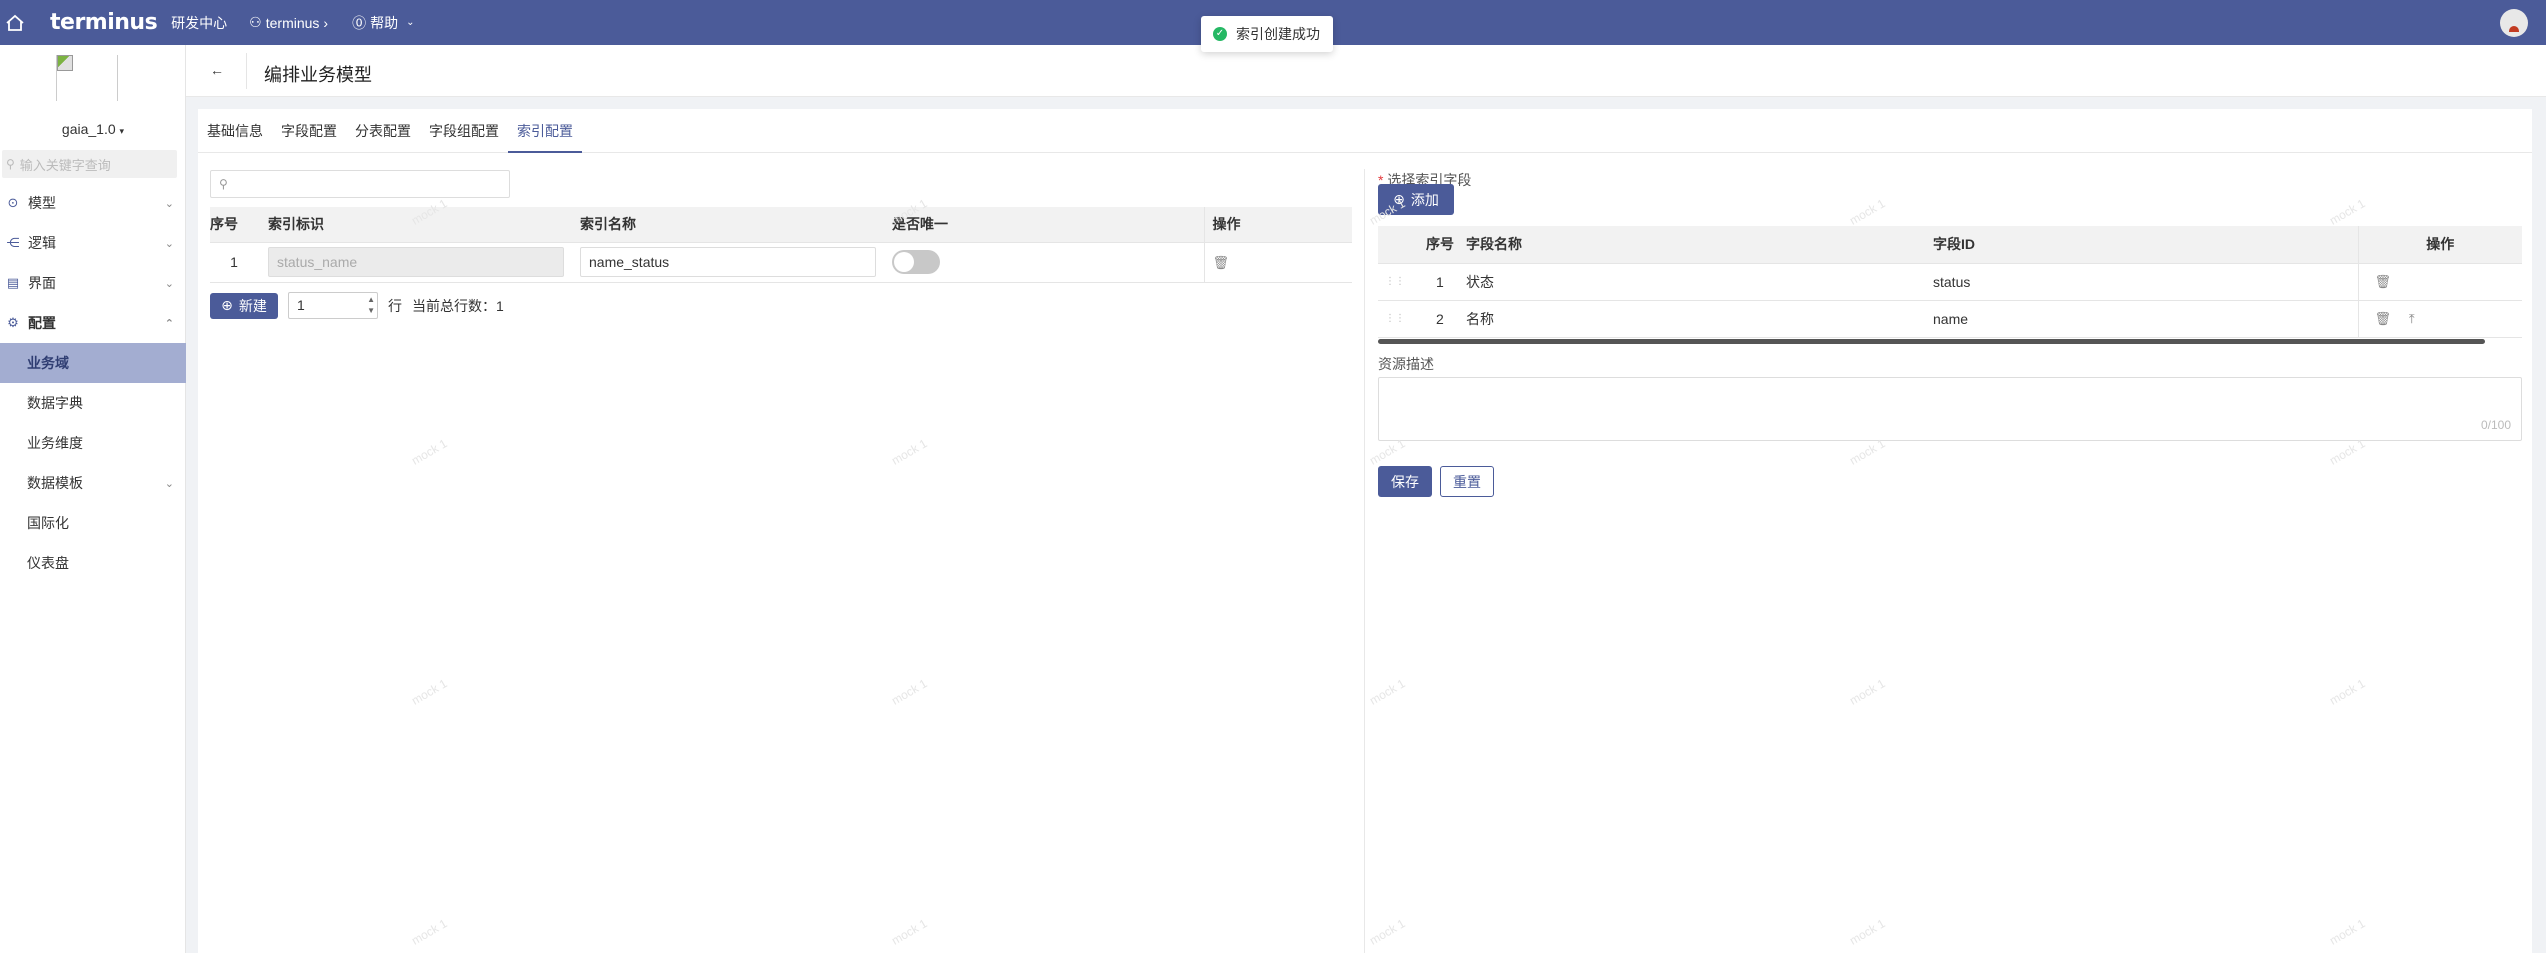 The height and width of the screenshot is (953, 2546). What do you see at coordinates (42, 203) in the screenshot?
I see `sidebar-group-label: 模型` at bounding box center [42, 203].